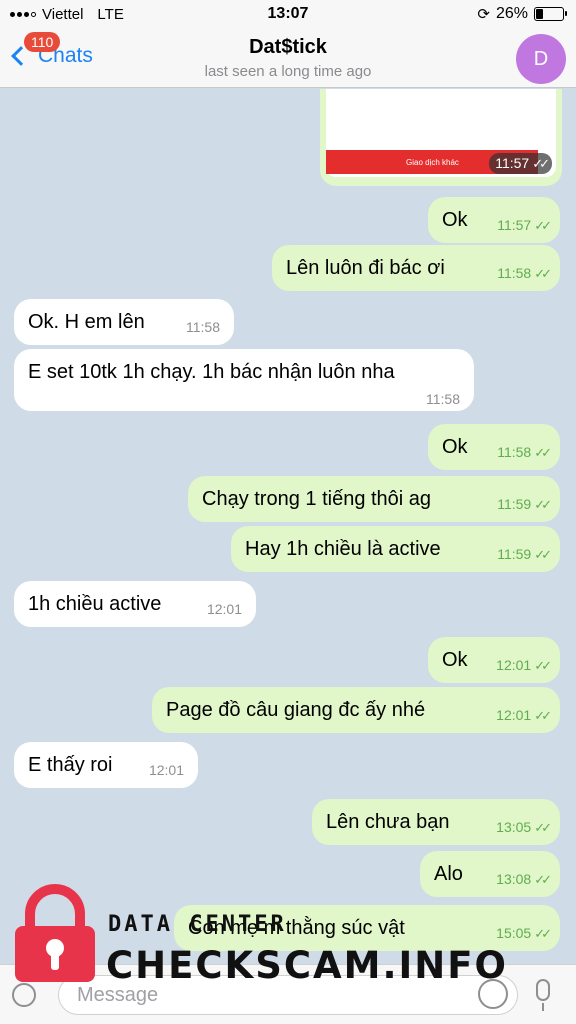  Describe the element at coordinates (540, 14) in the screenshot. I see `battery-fill` at that location.